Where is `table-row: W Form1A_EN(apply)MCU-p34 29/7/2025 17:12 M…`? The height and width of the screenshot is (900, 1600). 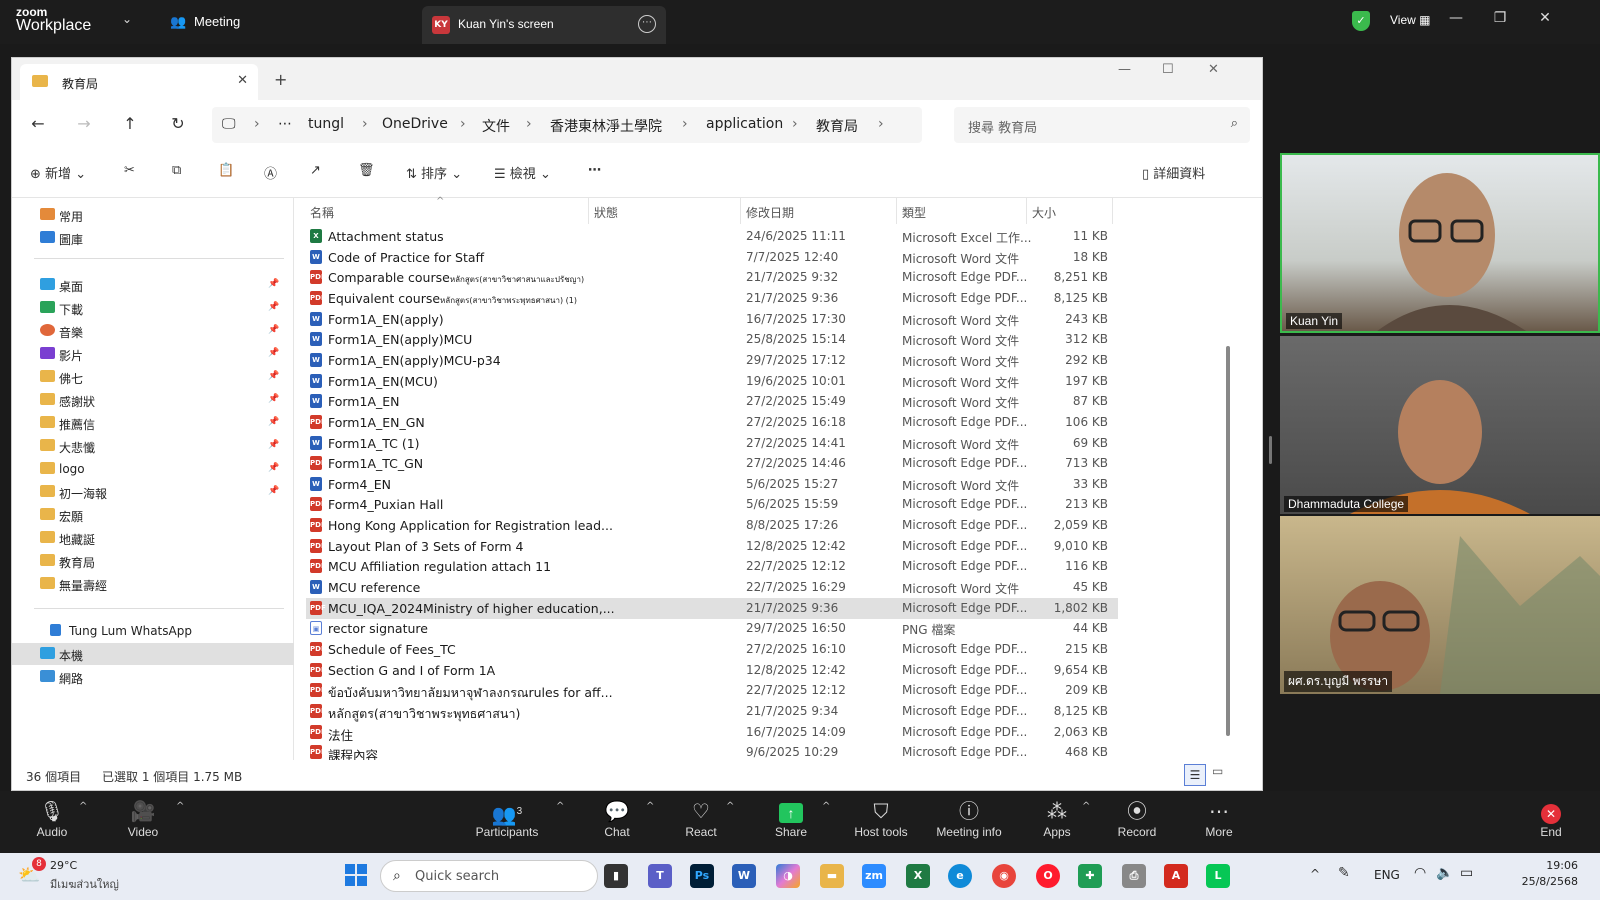
table-row: W Form1A_EN(apply)MCU-p34 29/7/2025 17:12 M… is located at coordinates (712, 360).